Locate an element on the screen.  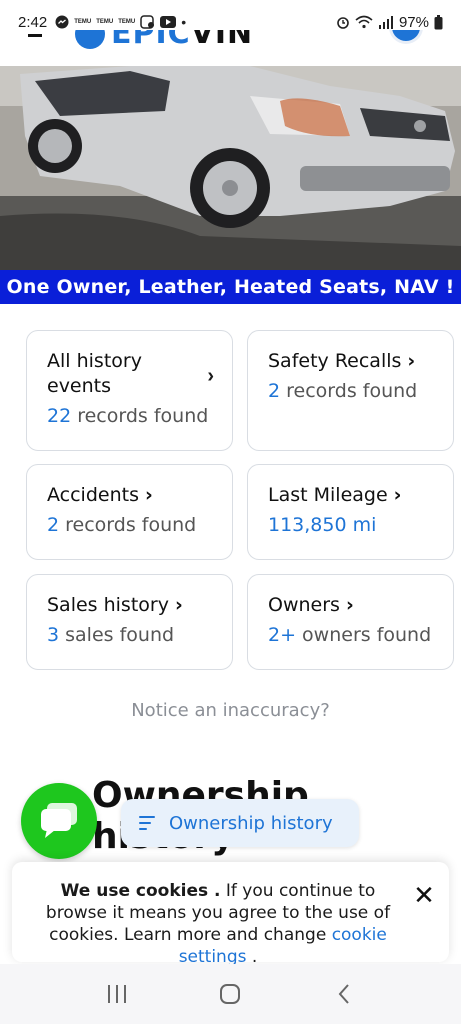
card-accidents: Accidents › 2 records found is located at coordinates (129, 512).